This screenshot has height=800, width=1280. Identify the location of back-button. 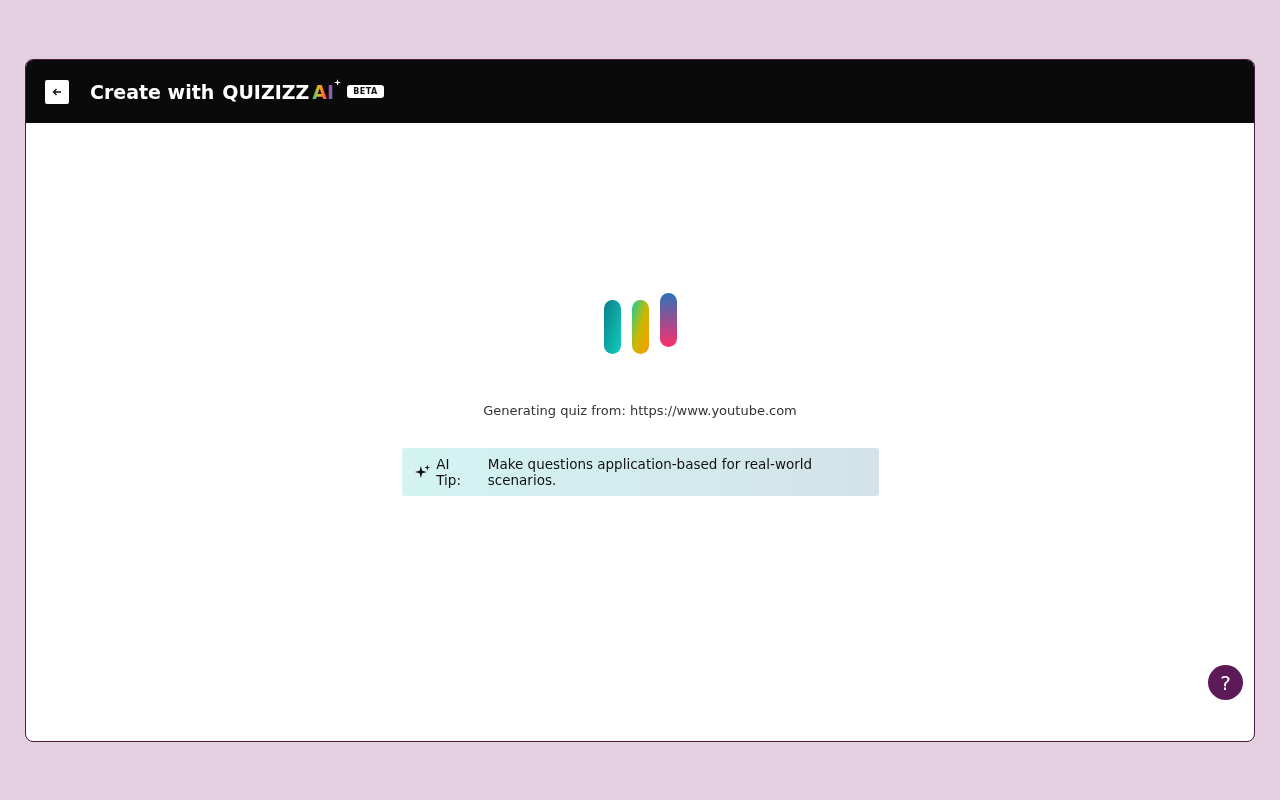
(57, 91).